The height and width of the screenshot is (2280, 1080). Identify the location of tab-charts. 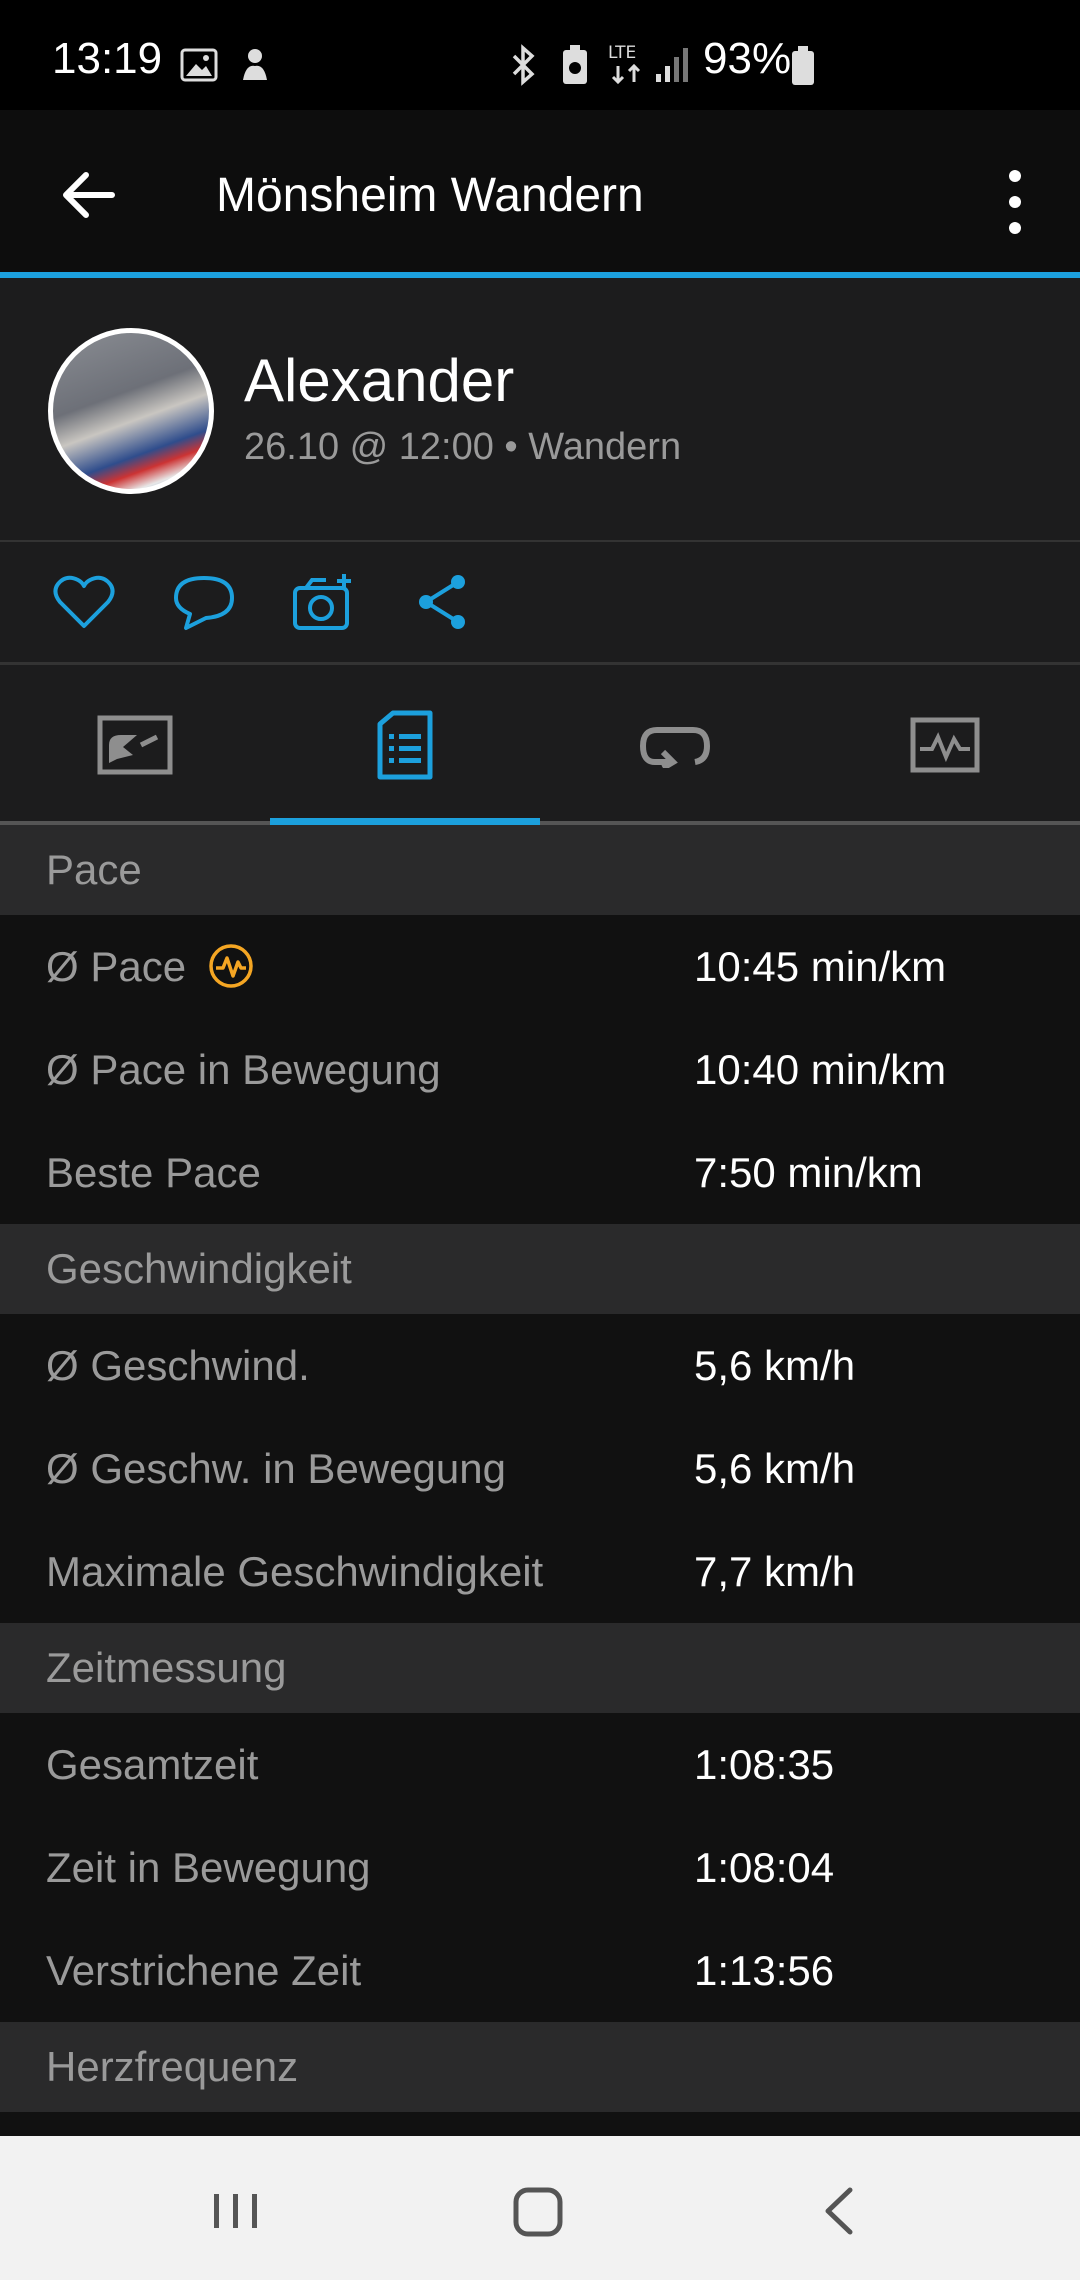
(945, 745).